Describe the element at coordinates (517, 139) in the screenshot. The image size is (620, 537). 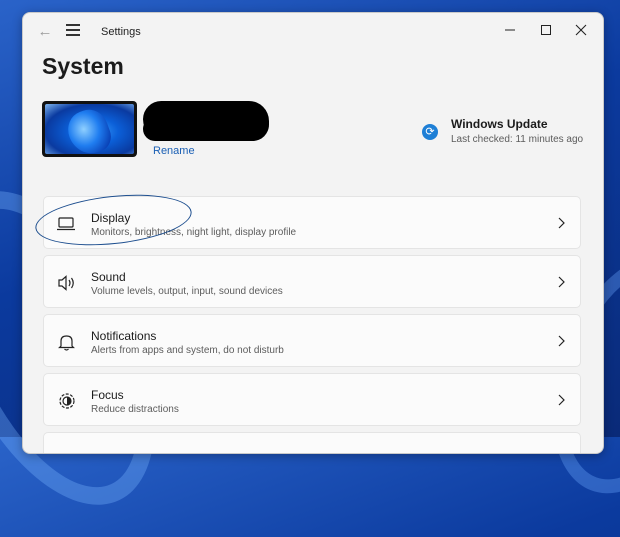
I see `windows-update-status: Last checked: 11 minutes ago` at that location.